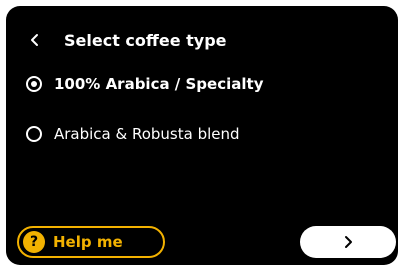  I want to click on option-label: Arabica & Robusta blend, so click(147, 134).